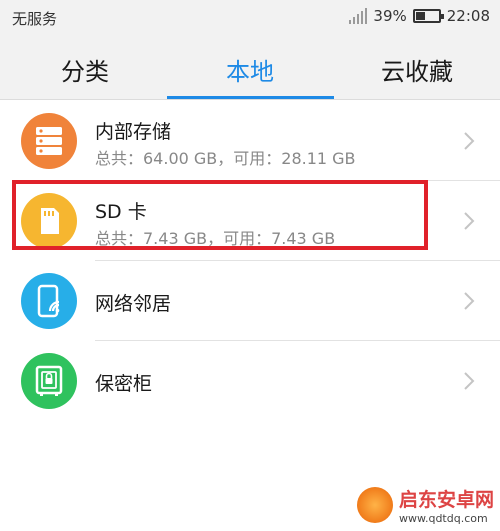 Image resolution: width=500 pixels, height=531 pixels. I want to click on status-indicators: 39% 22:08, so click(419, 16).